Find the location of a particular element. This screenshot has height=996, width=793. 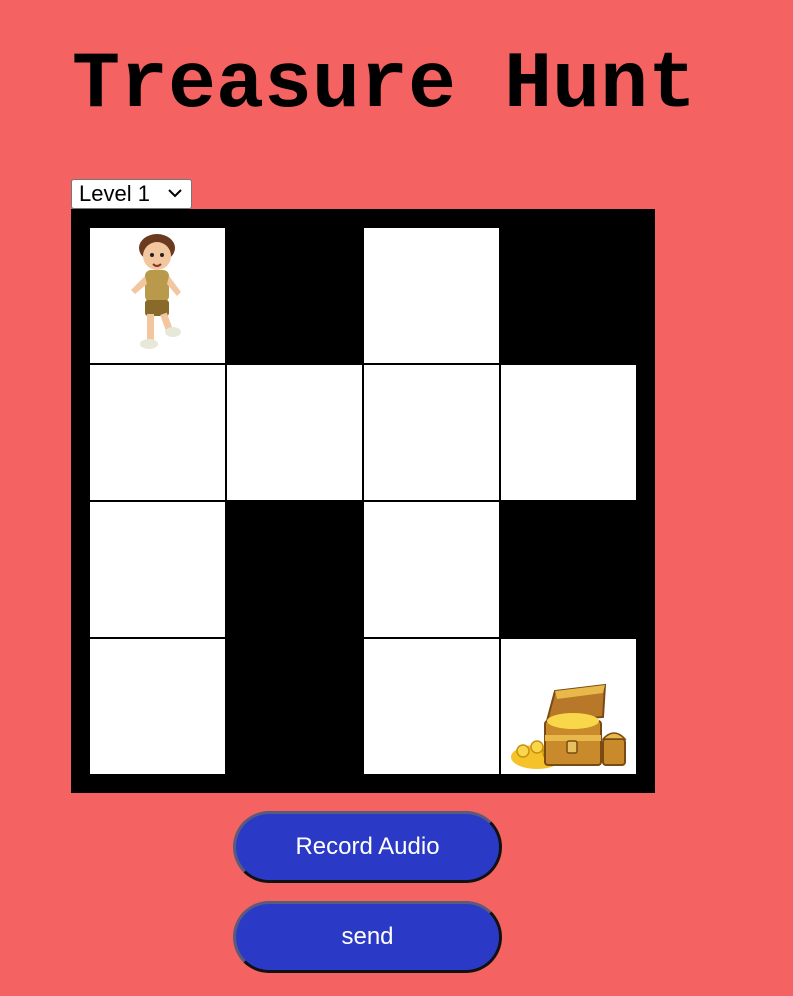

level-select-value: Level 1 is located at coordinates (114, 193).